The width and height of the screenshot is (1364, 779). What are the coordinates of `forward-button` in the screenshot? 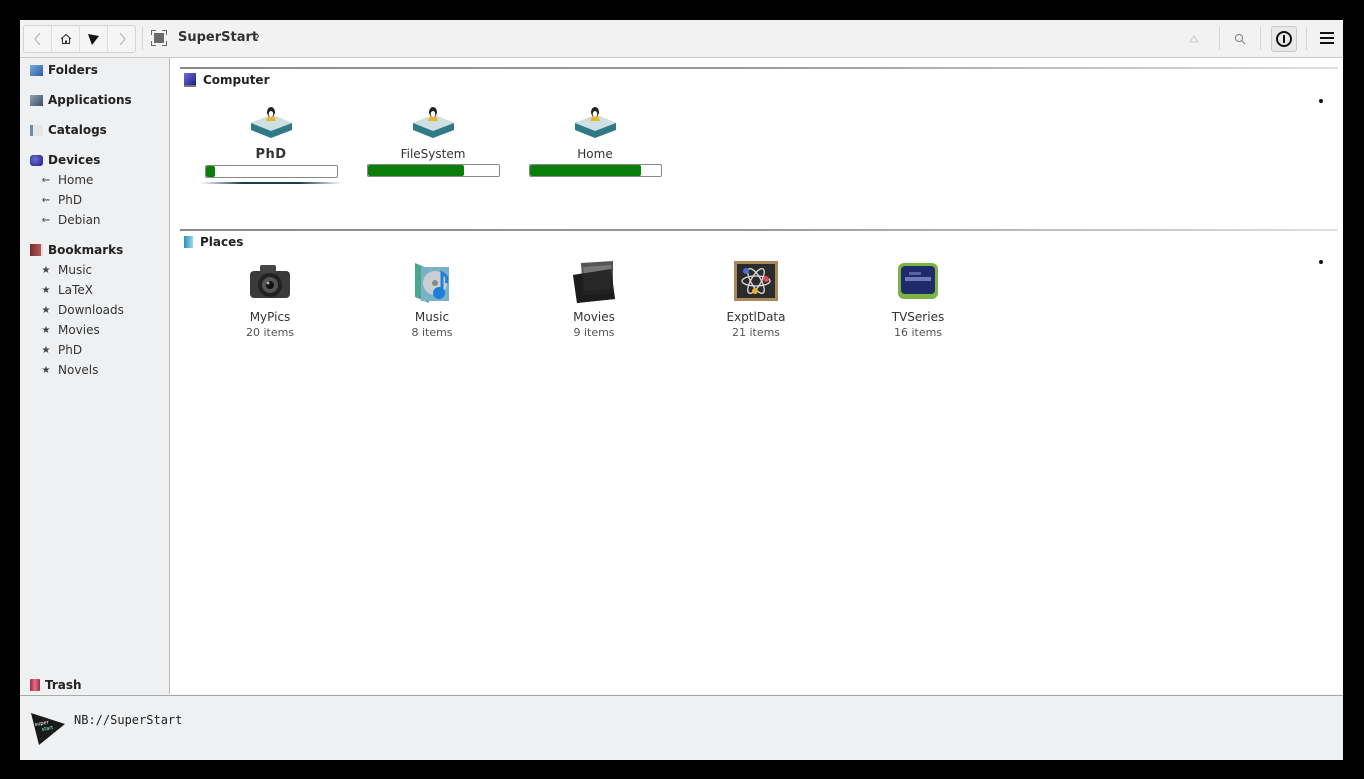 It's located at (121, 39).